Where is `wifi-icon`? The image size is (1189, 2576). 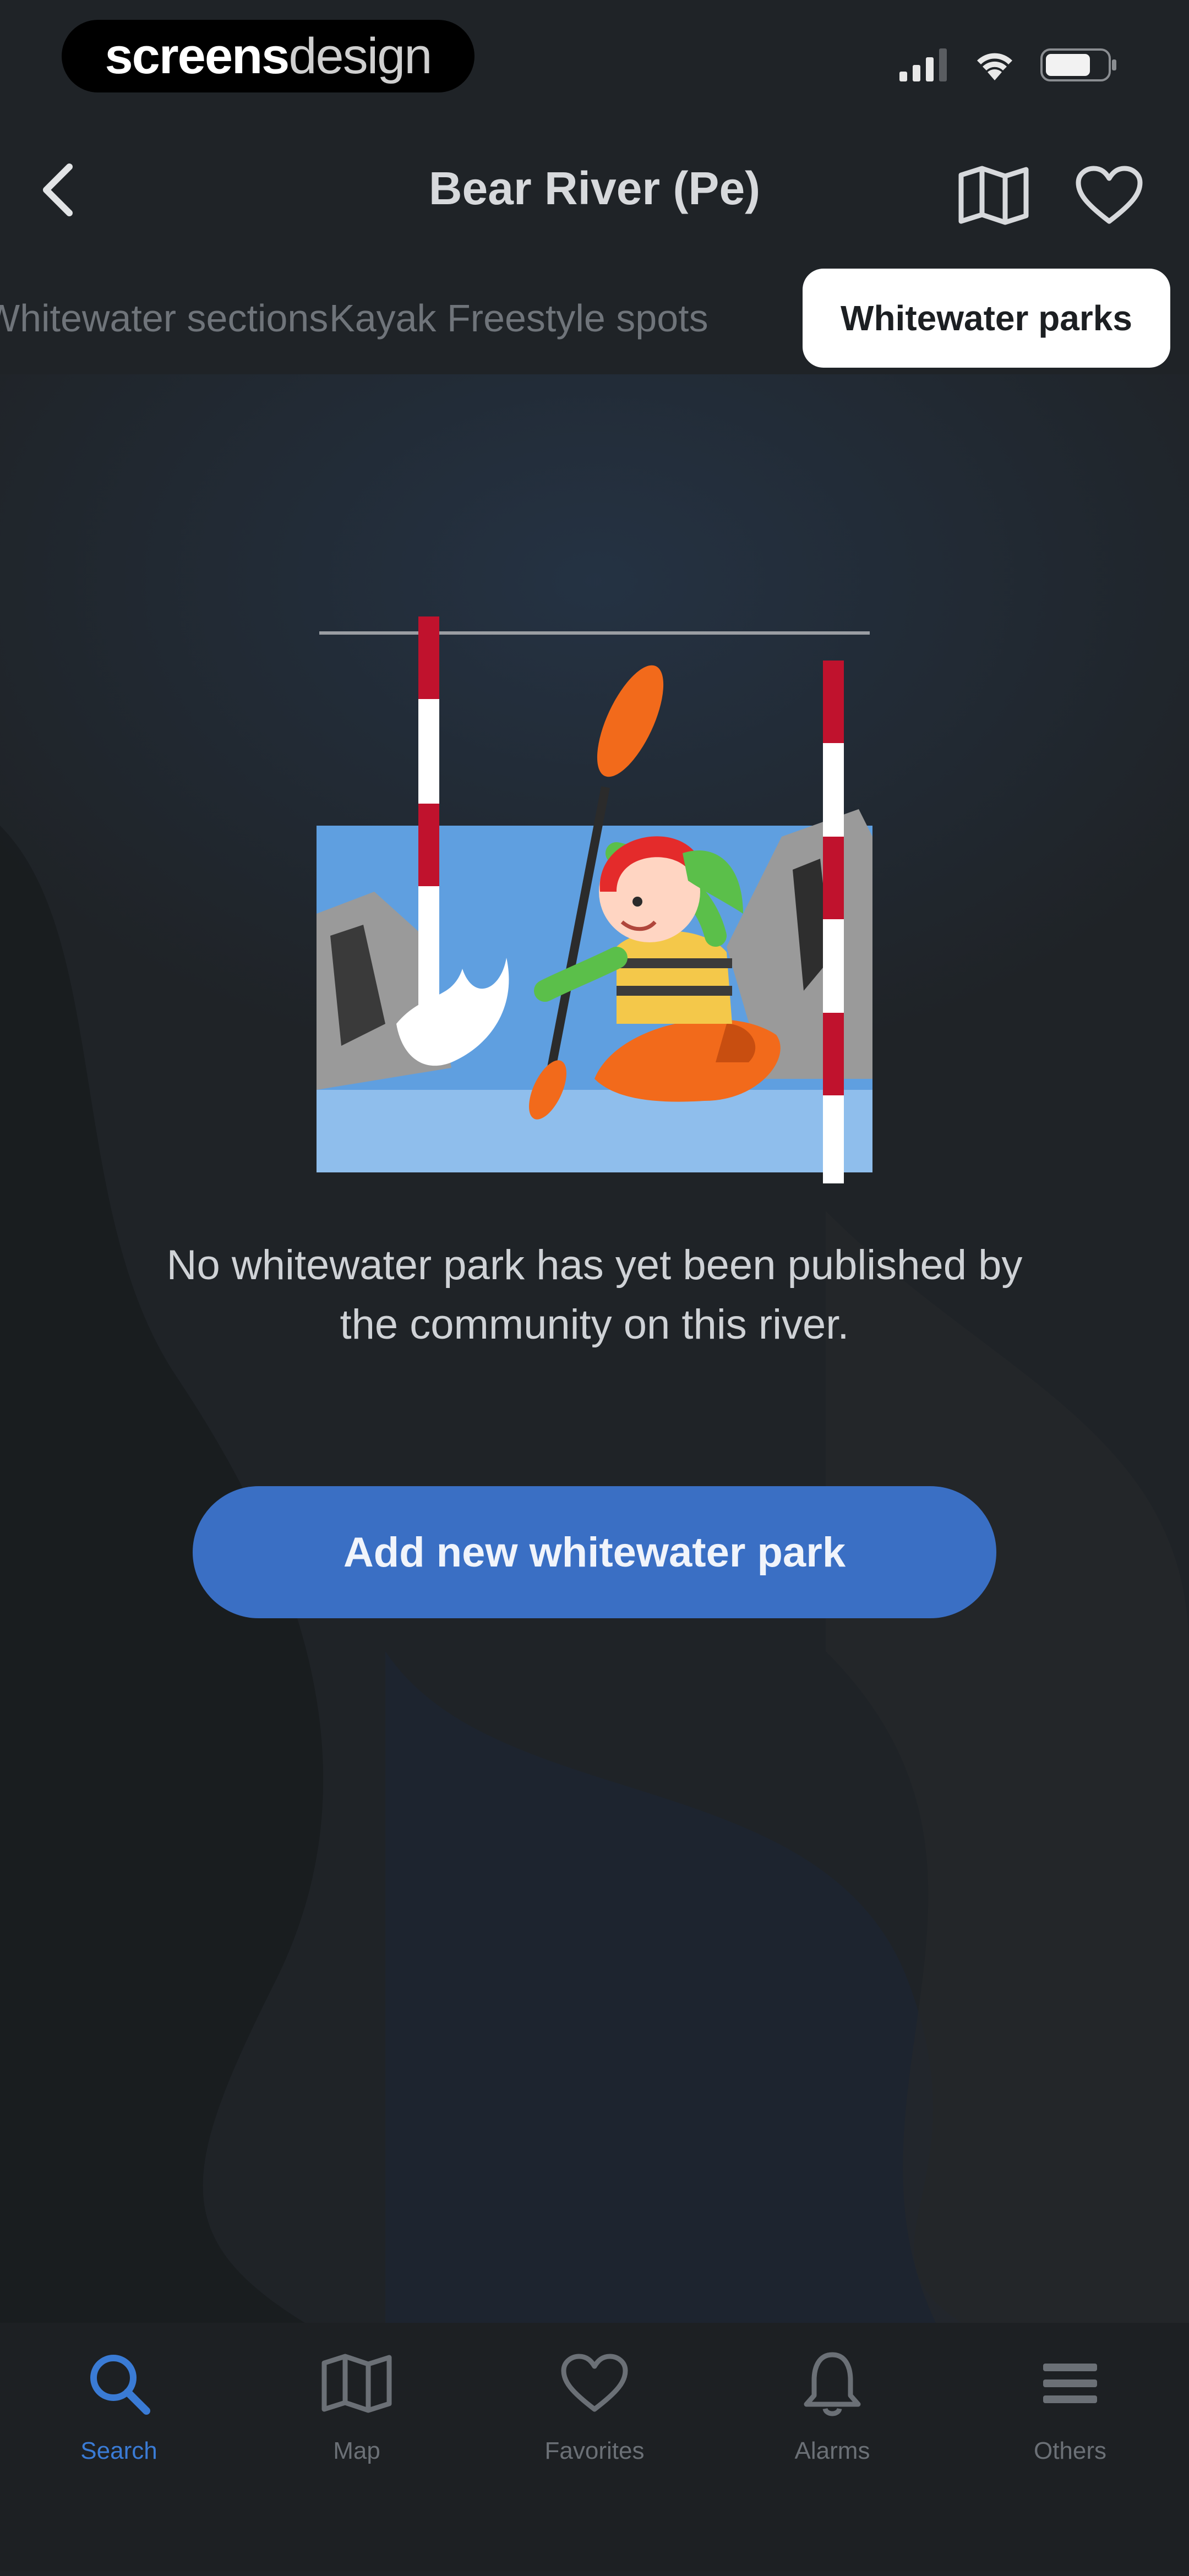
wifi-icon is located at coordinates (994, 66).